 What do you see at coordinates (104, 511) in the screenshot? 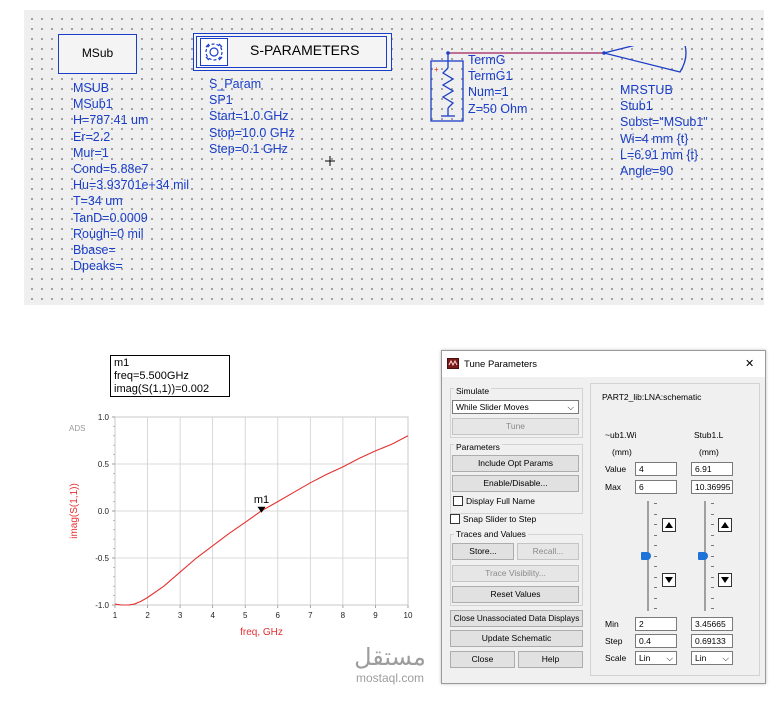
I see `y-tick-label: 0.0` at bounding box center [104, 511].